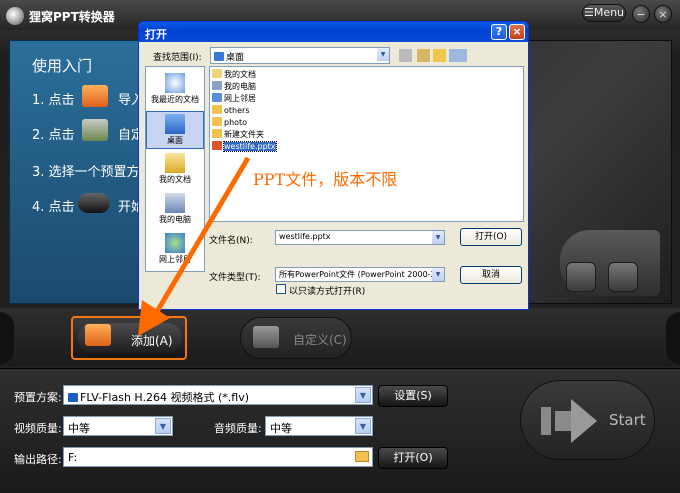 The width and height of the screenshot is (680, 493). I want to click on view-menu-icon, so click(458, 55).